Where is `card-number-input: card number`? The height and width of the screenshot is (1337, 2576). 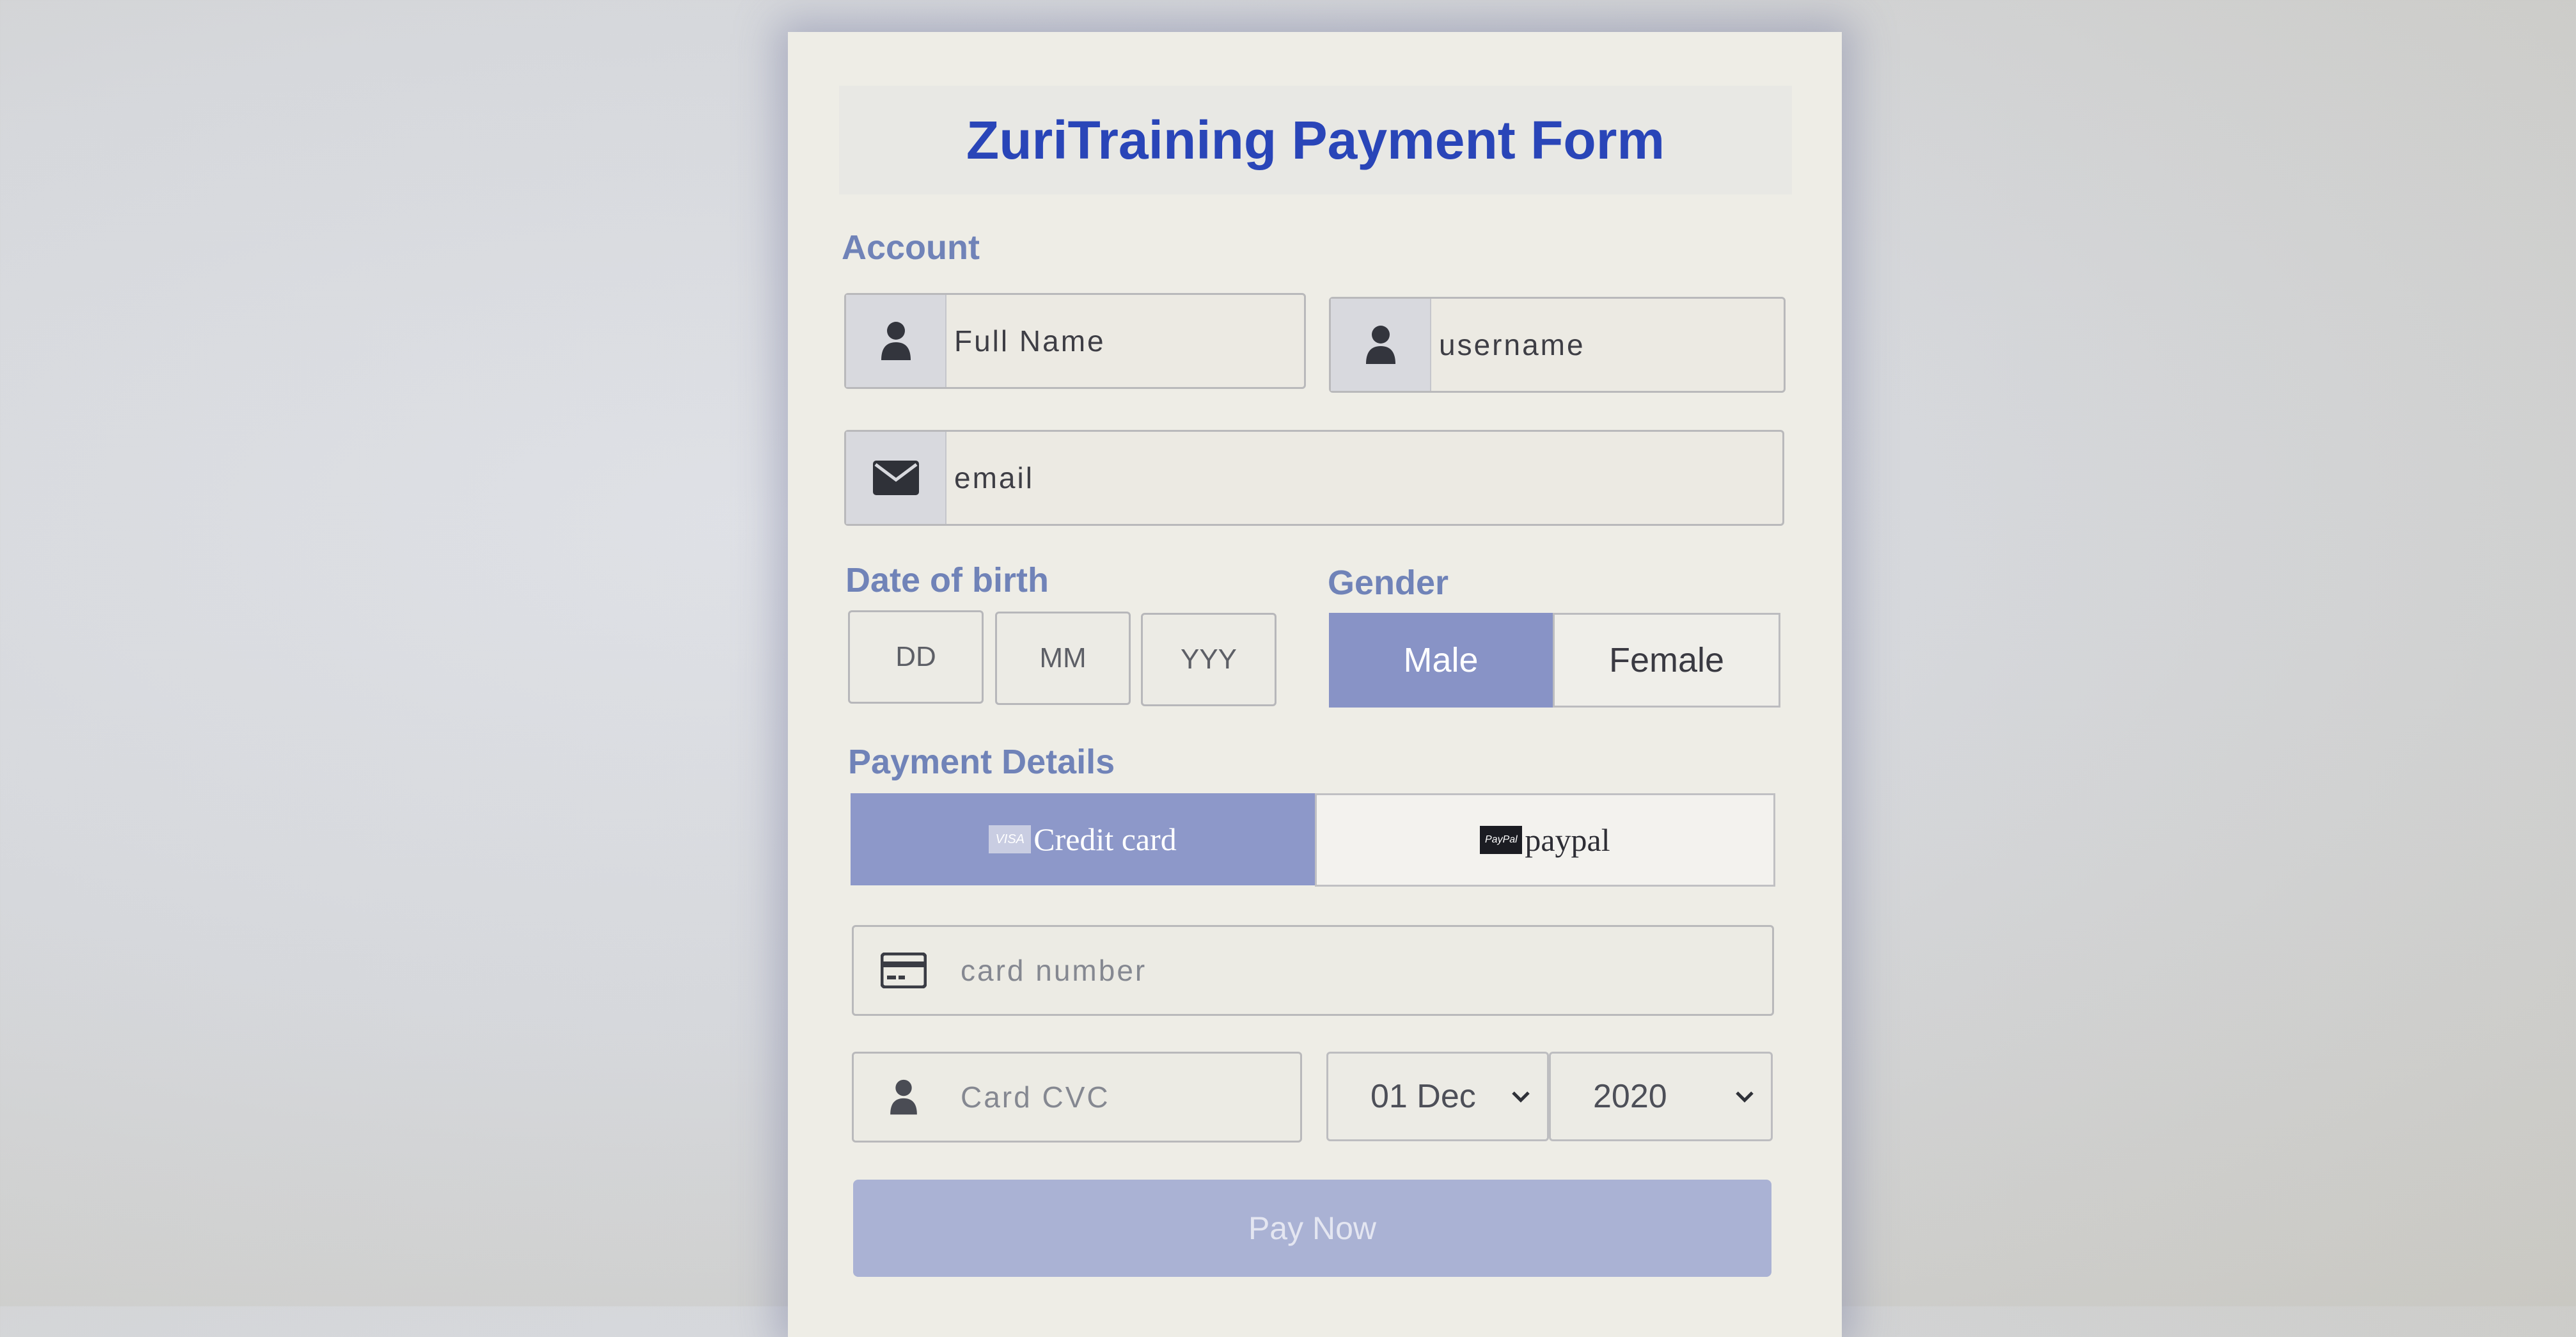 card-number-input: card number is located at coordinates (1362, 971).